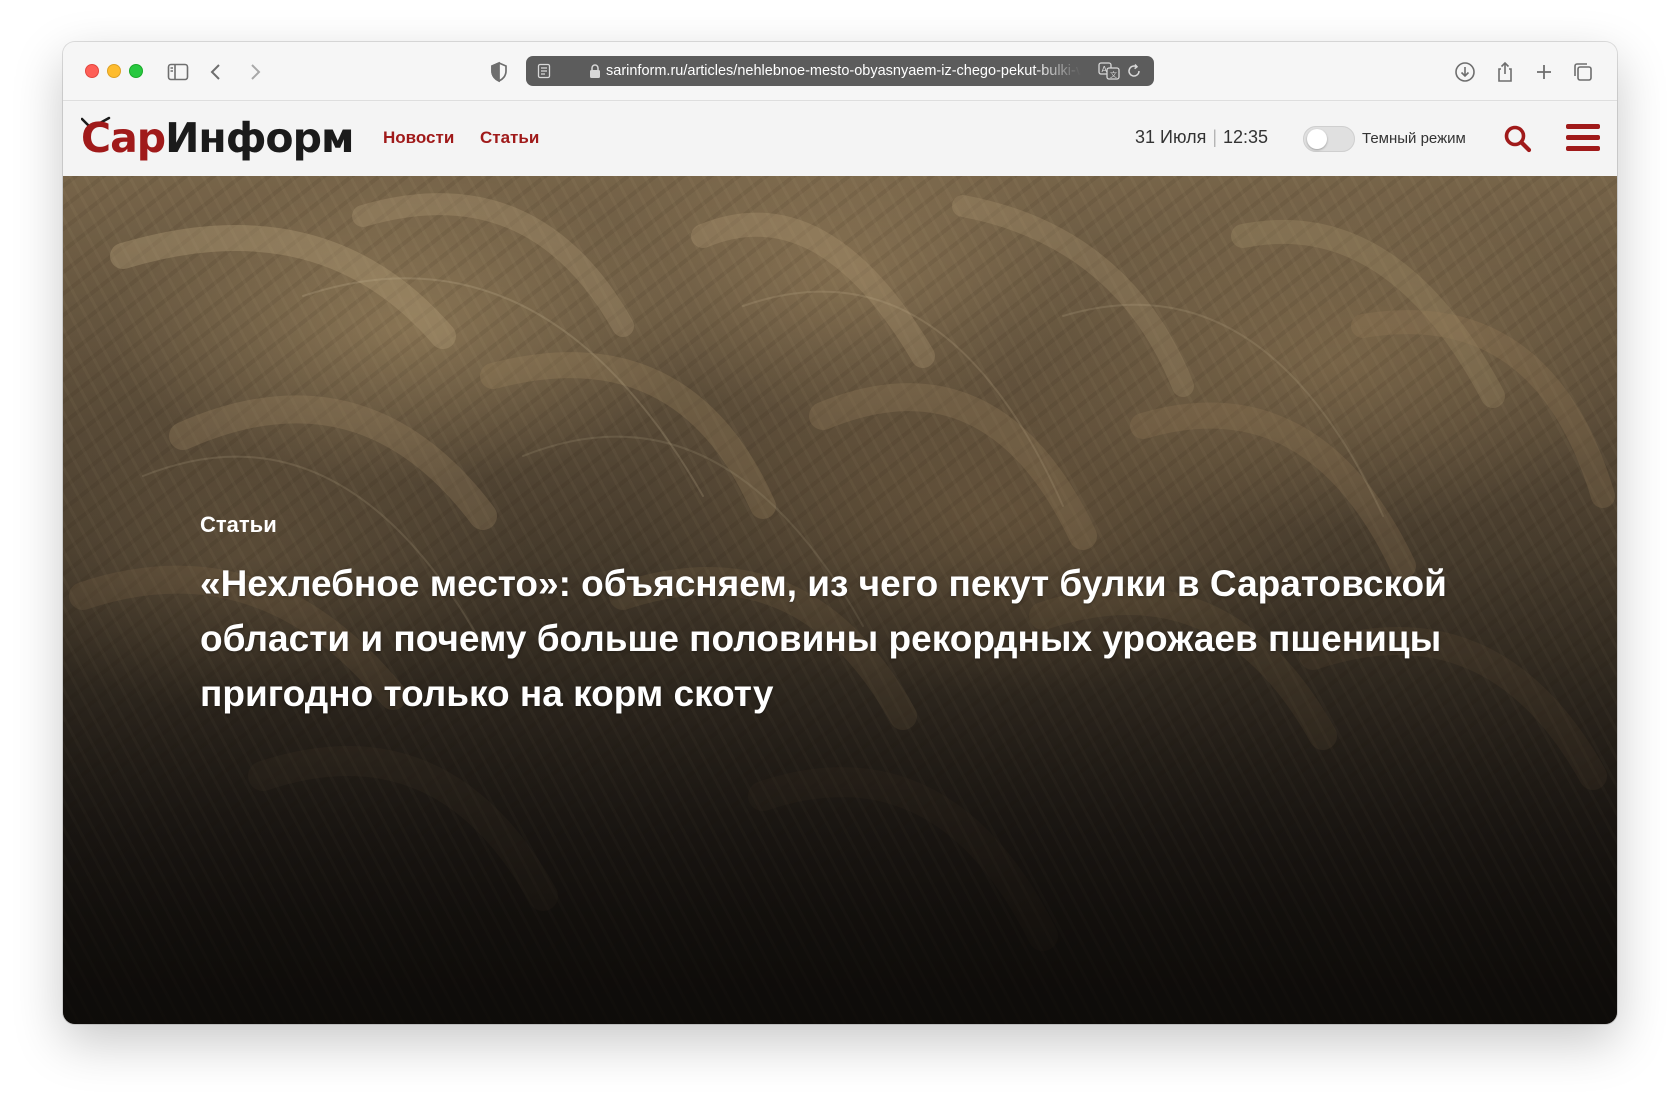 This screenshot has width=1680, height=1107. What do you see at coordinates (1583, 72) in the screenshot?
I see `tabs-icon` at bounding box center [1583, 72].